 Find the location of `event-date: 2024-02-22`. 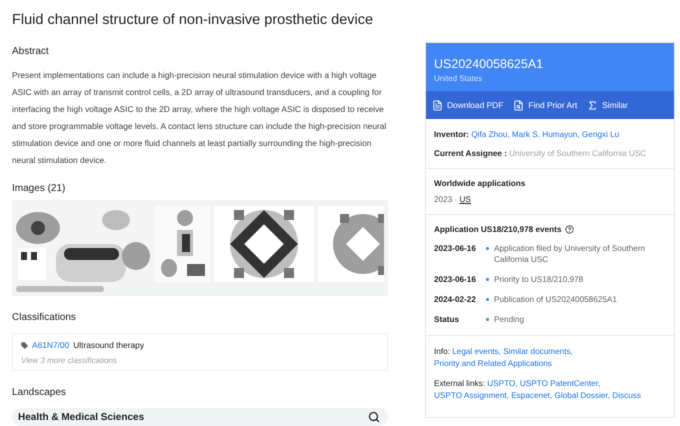

event-date: 2024-02-22 is located at coordinates (455, 299).